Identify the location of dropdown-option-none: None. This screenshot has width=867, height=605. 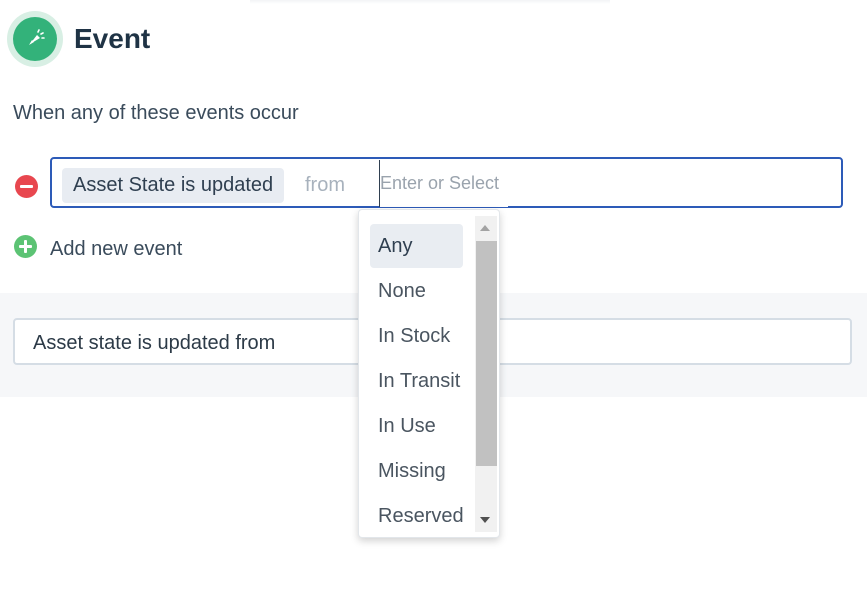
(416, 291).